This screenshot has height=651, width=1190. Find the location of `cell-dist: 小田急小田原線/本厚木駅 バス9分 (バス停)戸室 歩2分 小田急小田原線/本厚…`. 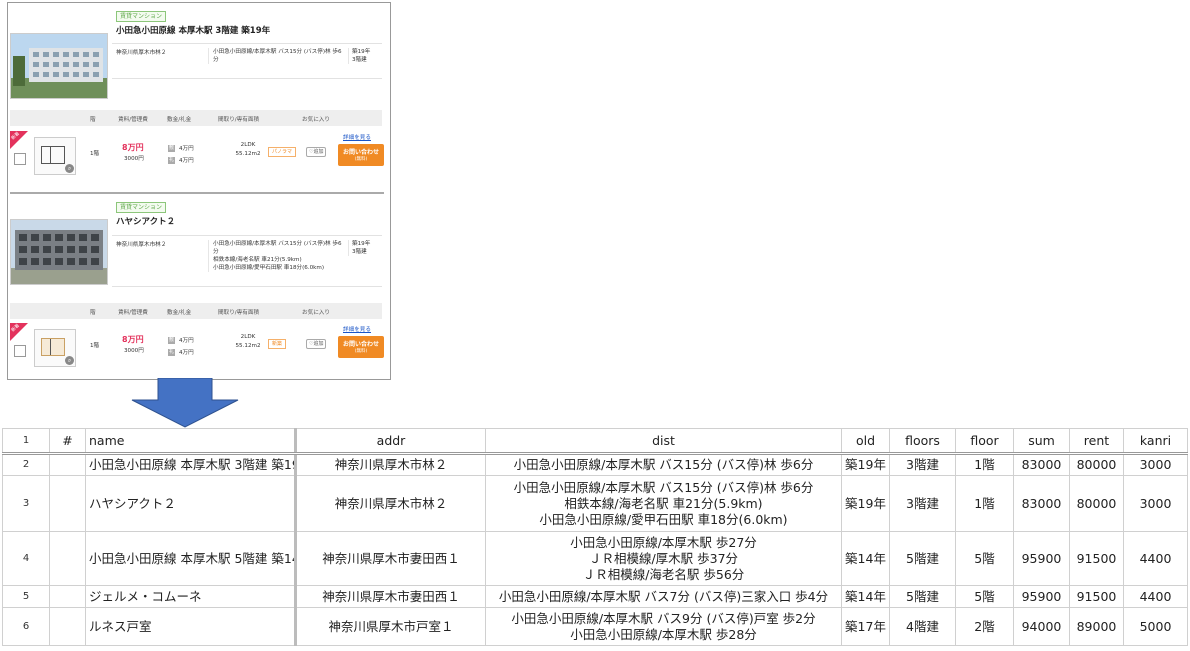

cell-dist: 小田急小田原線/本厚木駅 バス9分 (バス停)戸室 歩2分 小田急小田原線/本厚… is located at coordinates (663, 626).